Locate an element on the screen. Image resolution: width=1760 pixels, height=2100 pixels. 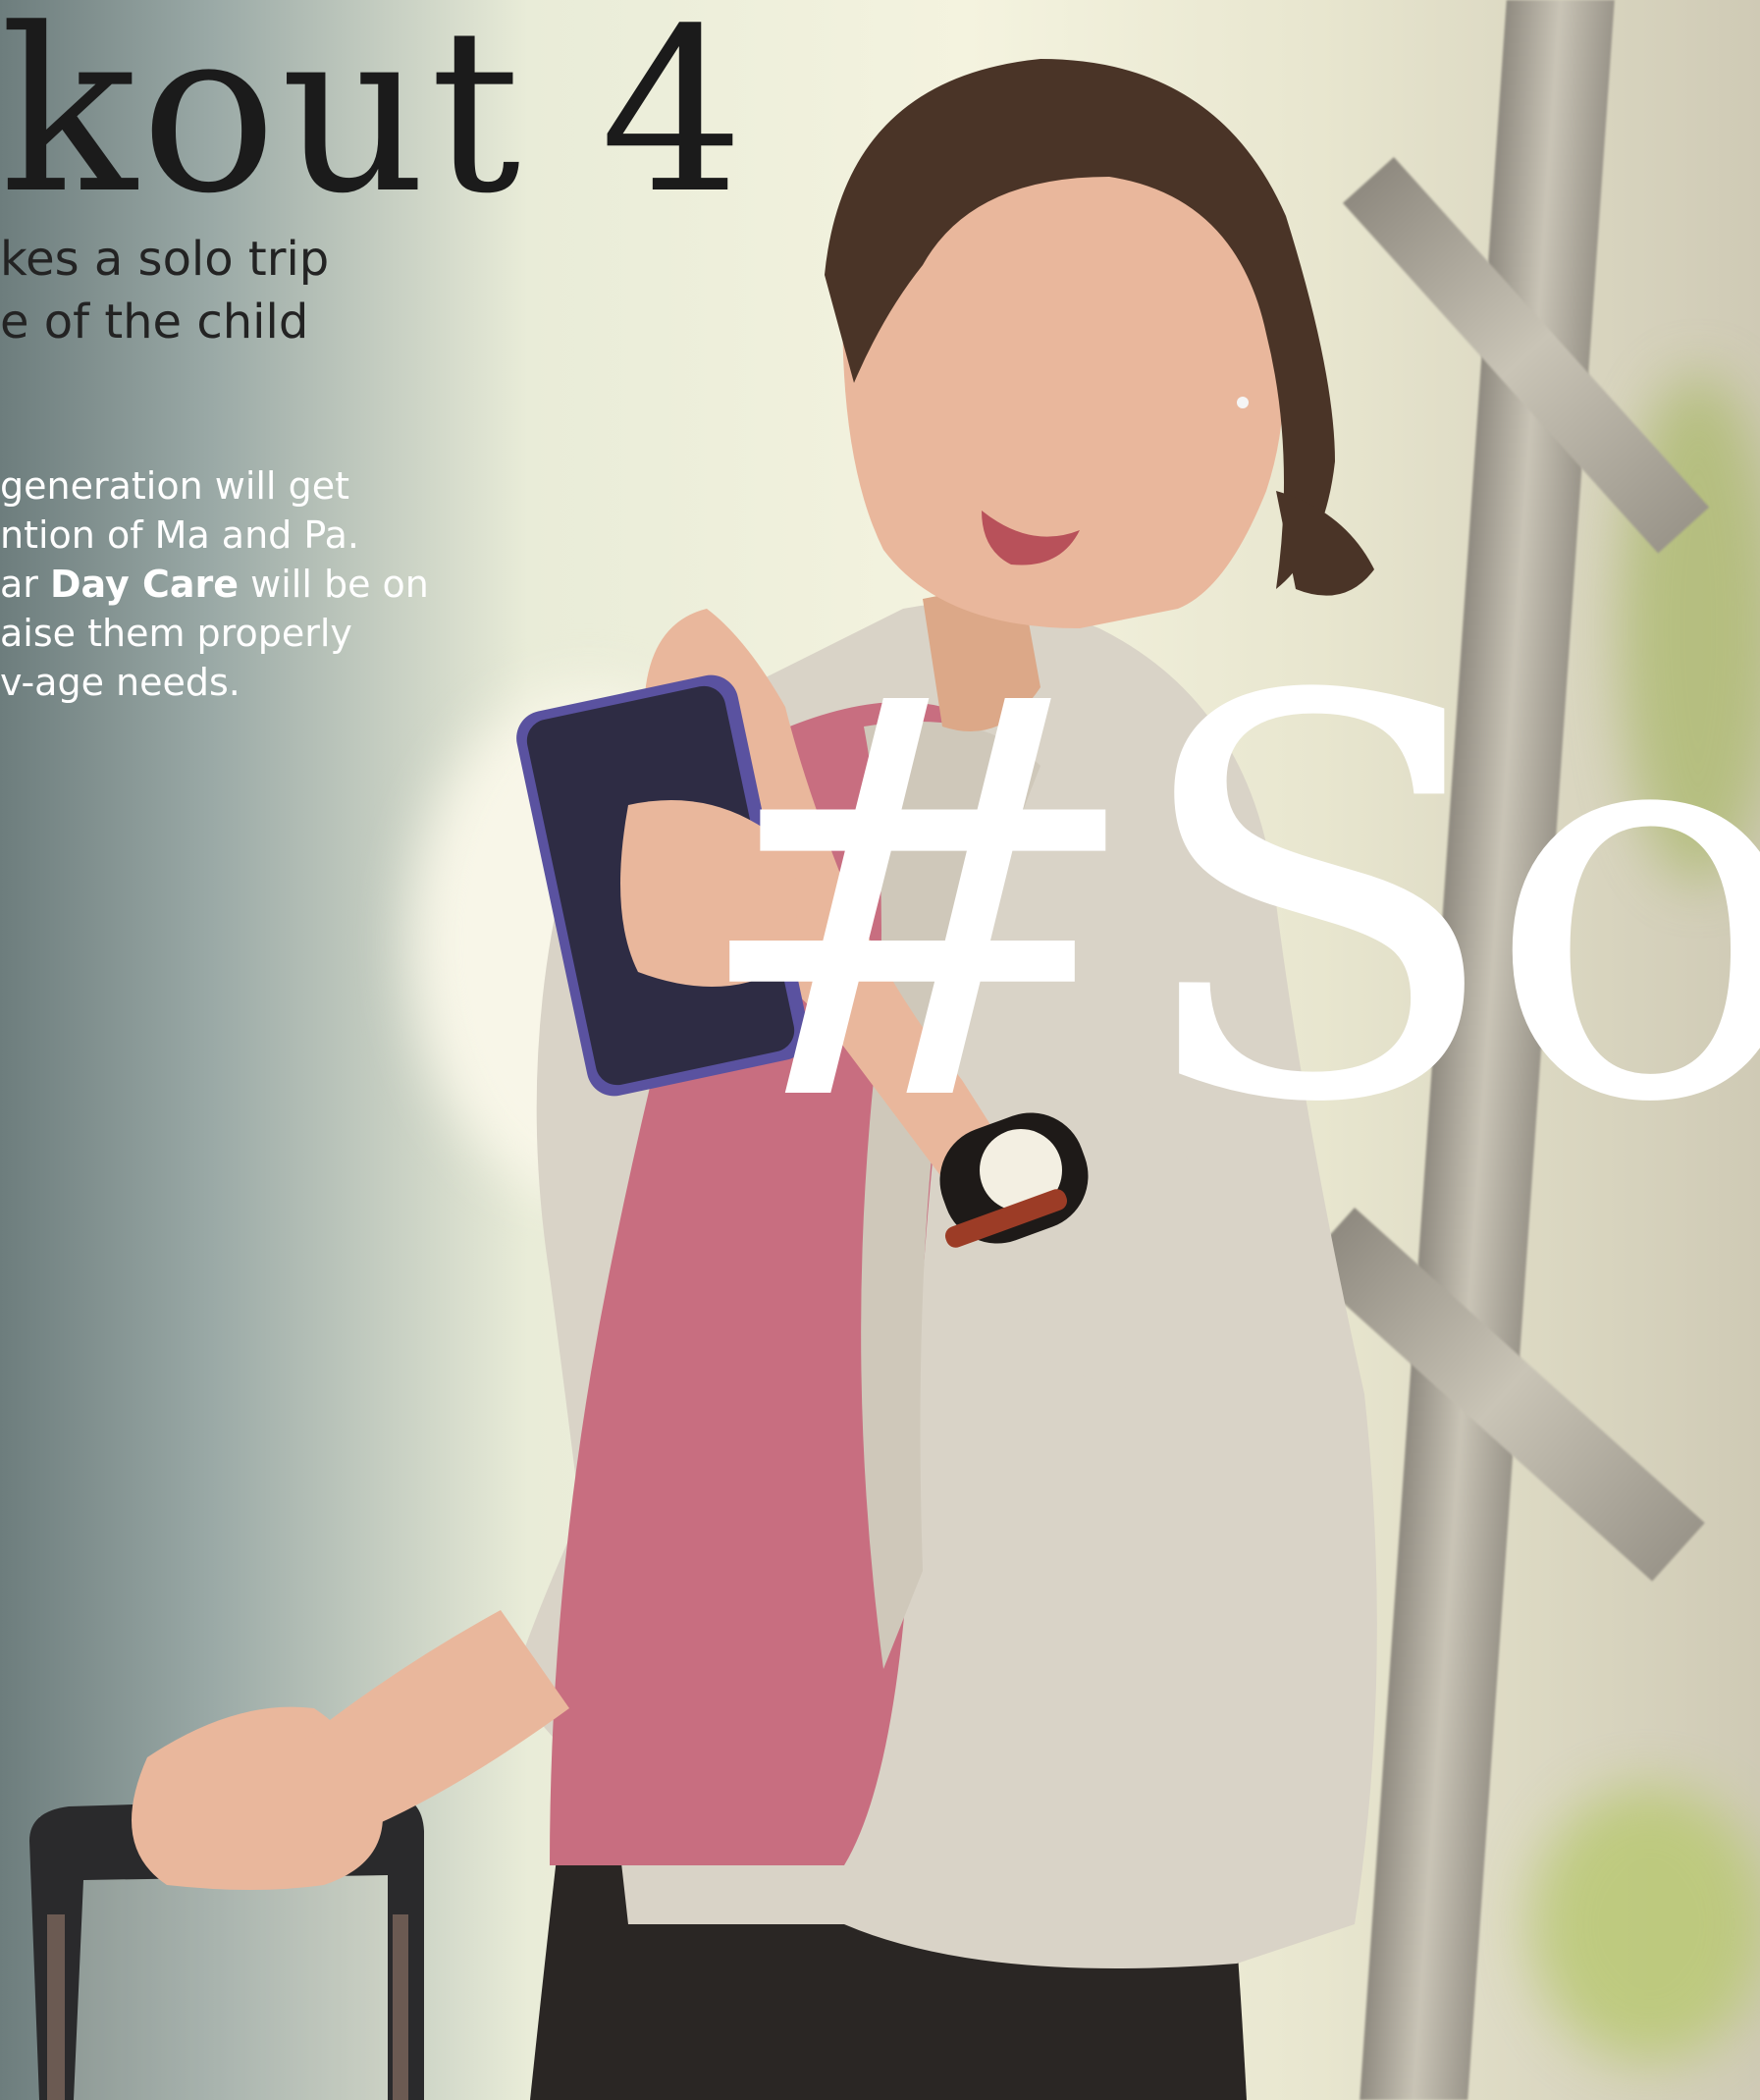
day-care-emphasis: Day Care is located at coordinates (145, 584).